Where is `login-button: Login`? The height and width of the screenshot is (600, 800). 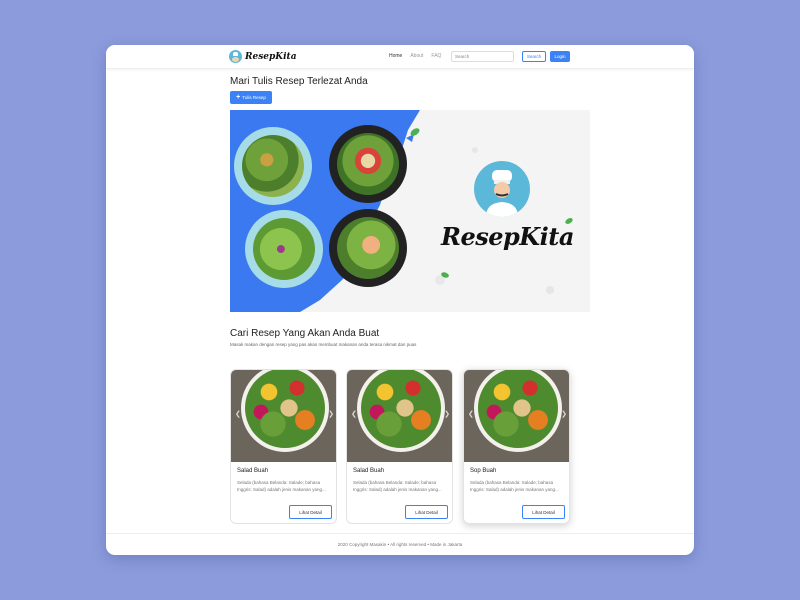 login-button: Login is located at coordinates (560, 56).